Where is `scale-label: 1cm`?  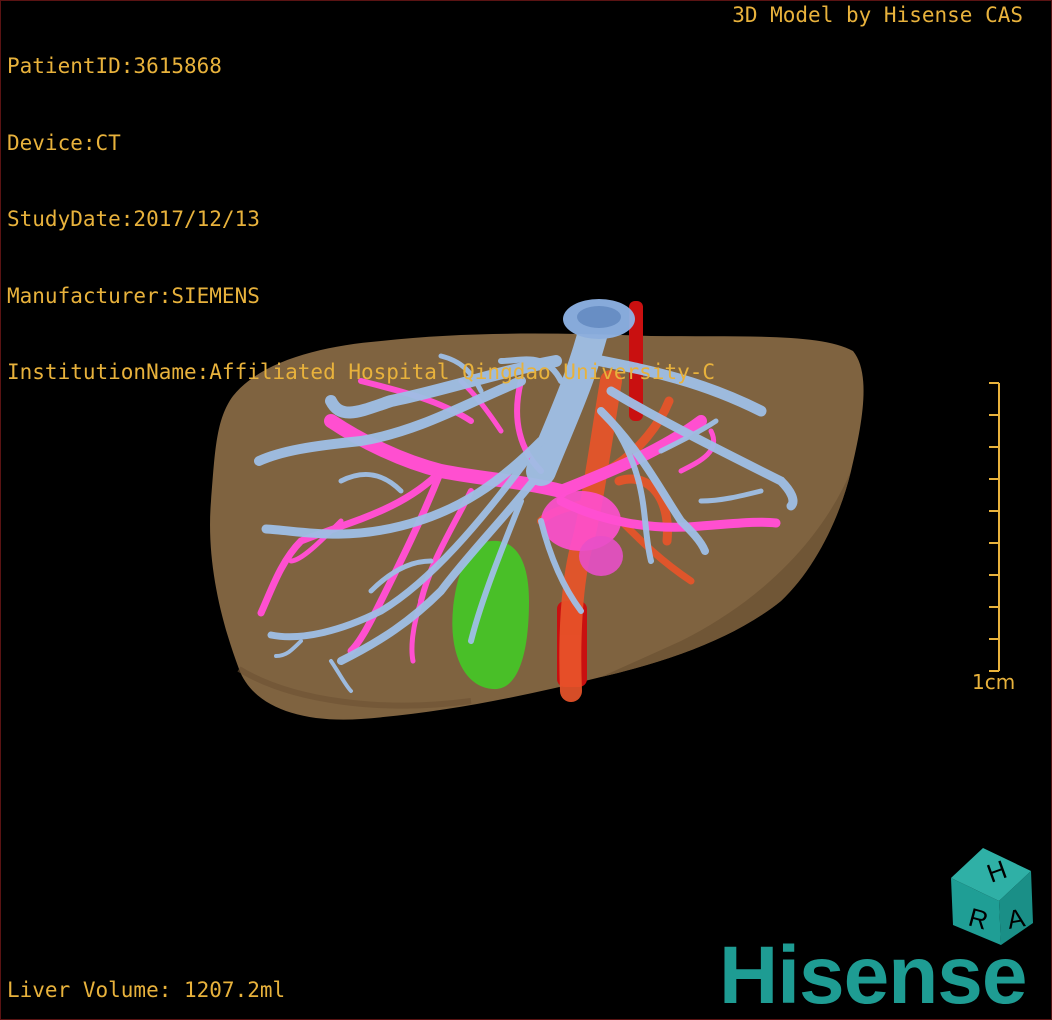
scale-label: 1cm is located at coordinates (994, 682).